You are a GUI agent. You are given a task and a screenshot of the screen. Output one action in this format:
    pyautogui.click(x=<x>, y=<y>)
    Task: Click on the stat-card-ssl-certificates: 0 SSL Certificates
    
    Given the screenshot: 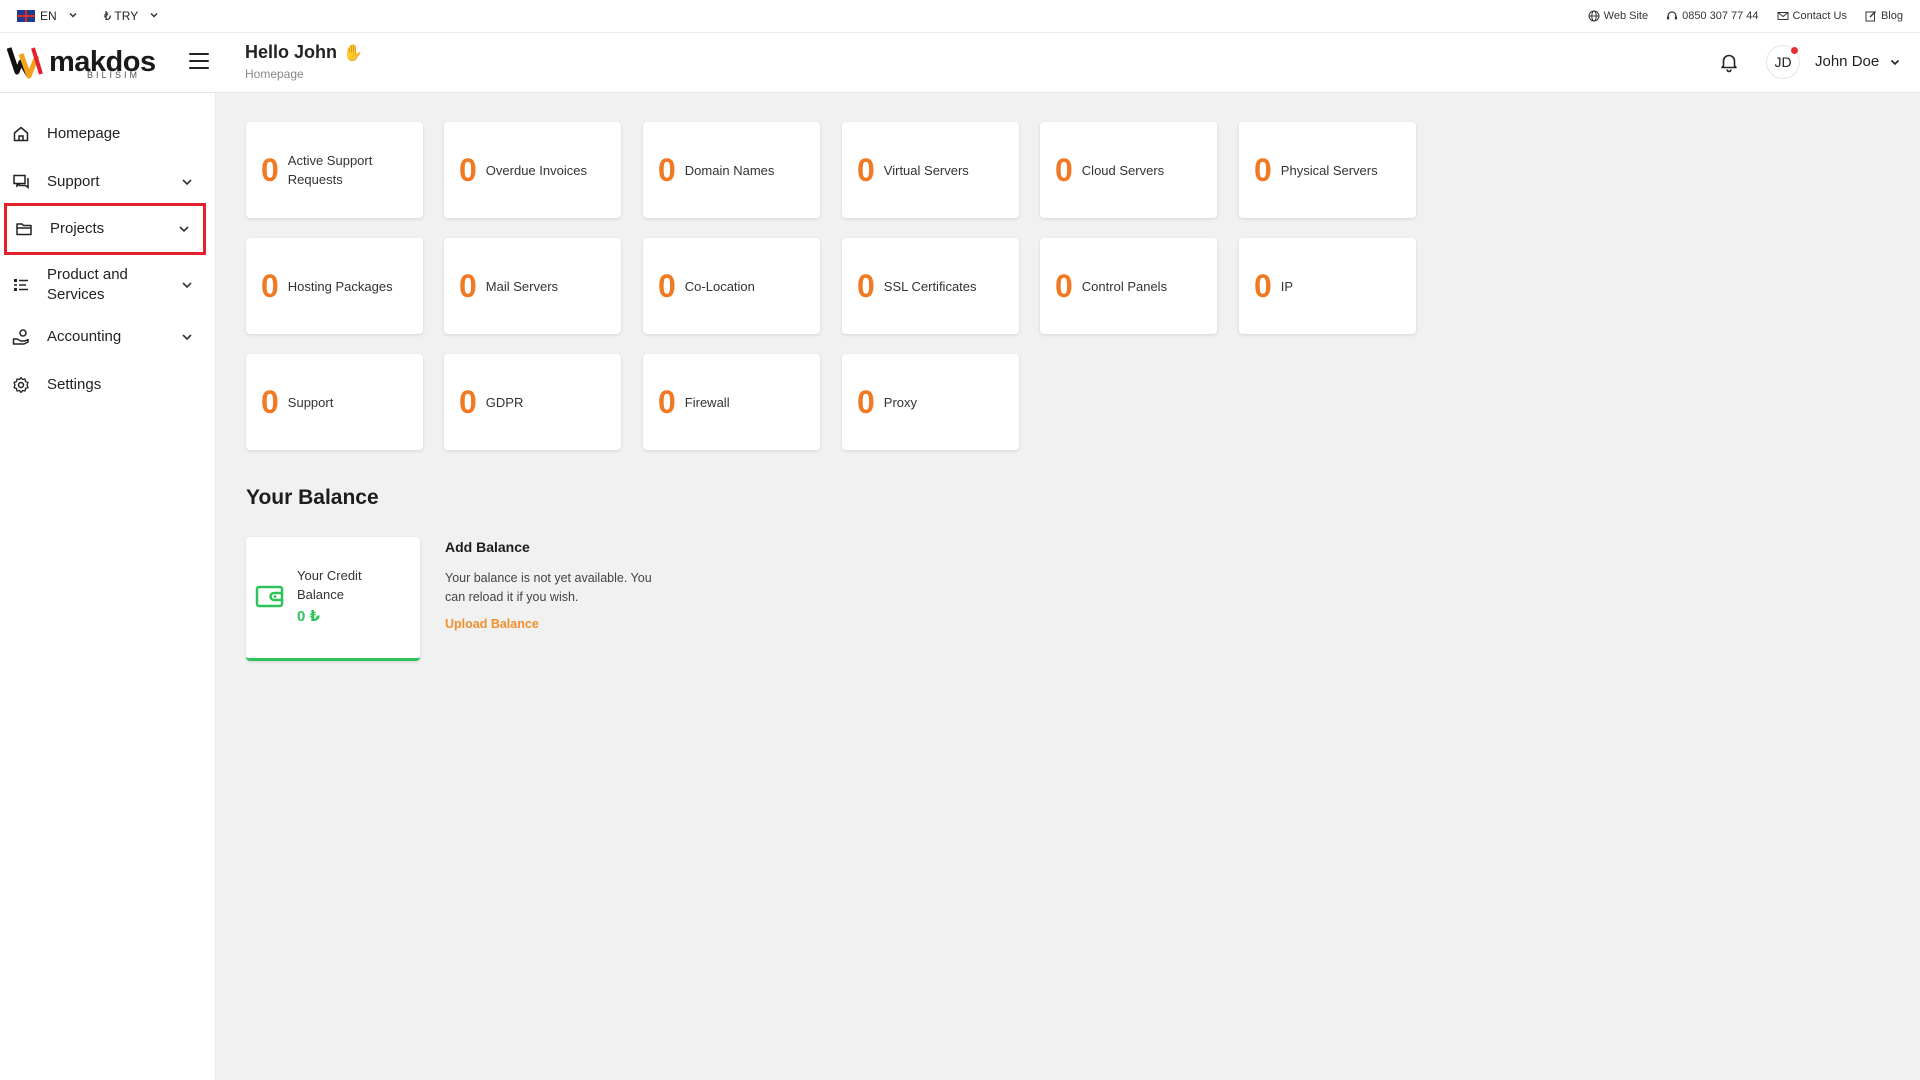 What is the action you would take?
    pyautogui.click(x=930, y=286)
    